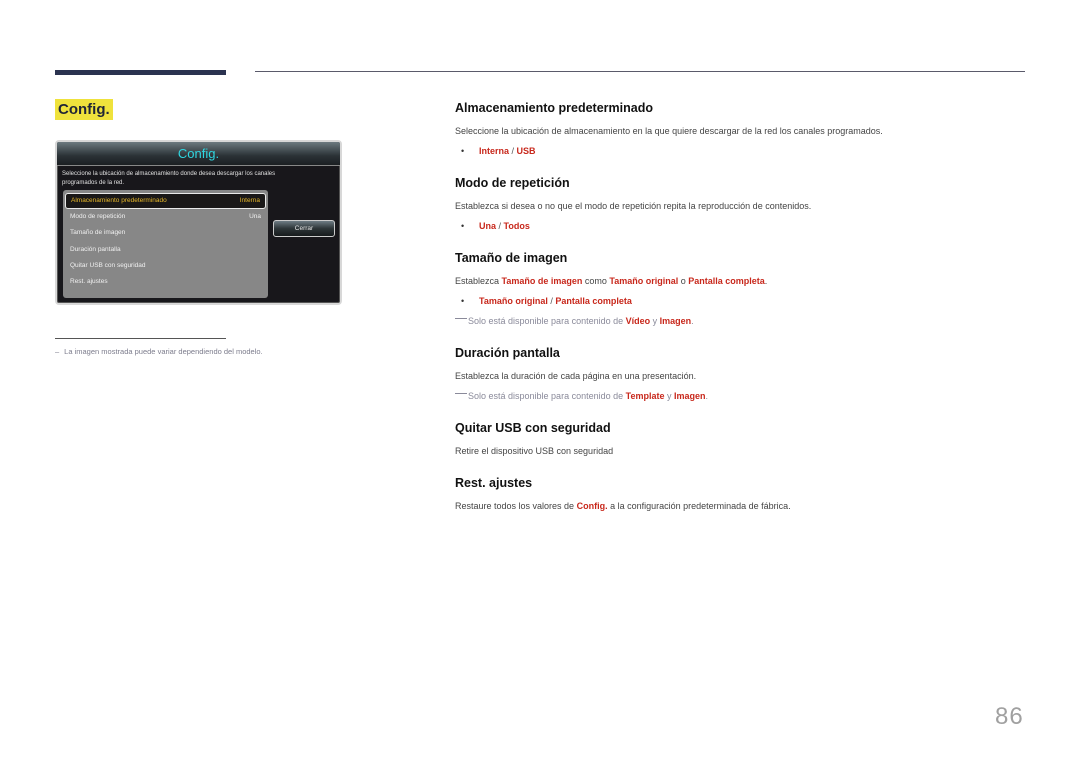 This screenshot has width=1080, height=763. What do you see at coordinates (488, 226) in the screenshot?
I see `option: Una` at bounding box center [488, 226].